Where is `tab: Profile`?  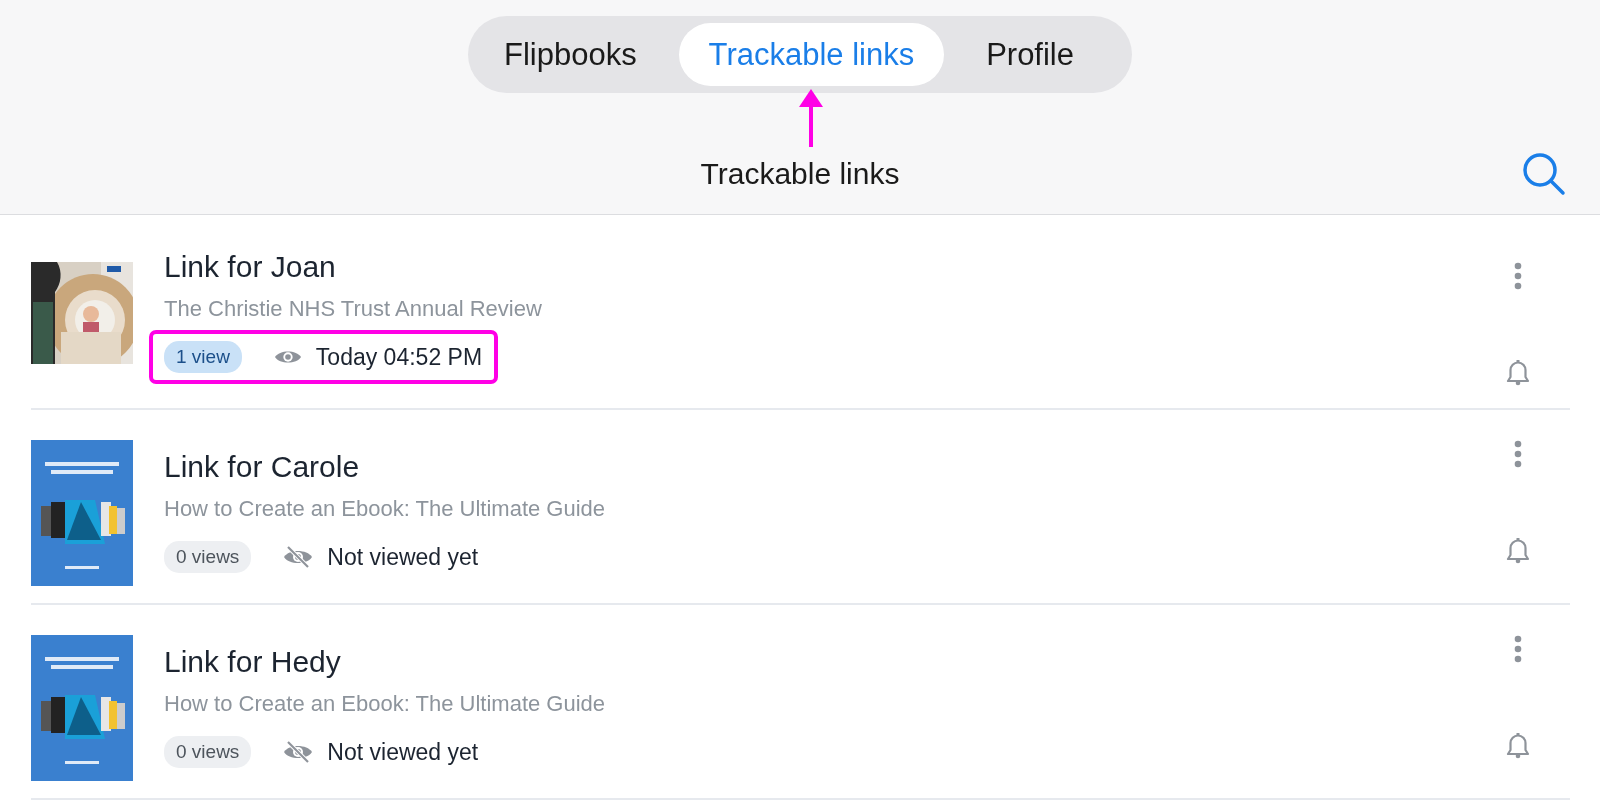 tab: Profile is located at coordinates (1030, 54).